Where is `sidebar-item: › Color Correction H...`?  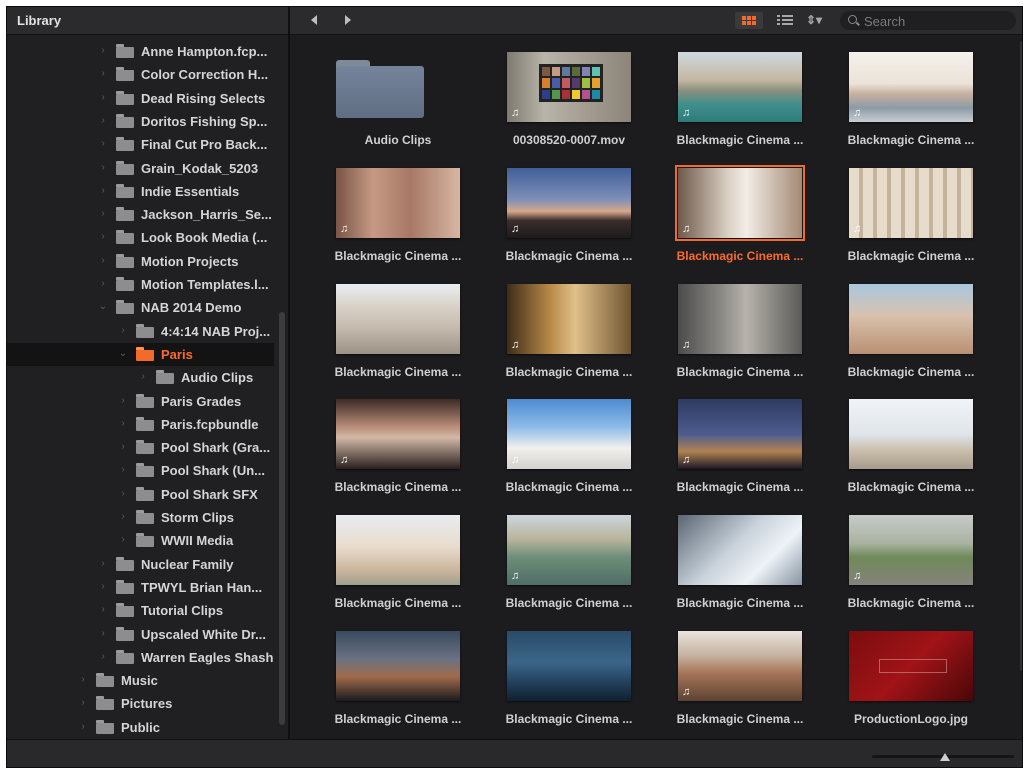
sidebar-item: › Color Correction H... is located at coordinates (140, 74).